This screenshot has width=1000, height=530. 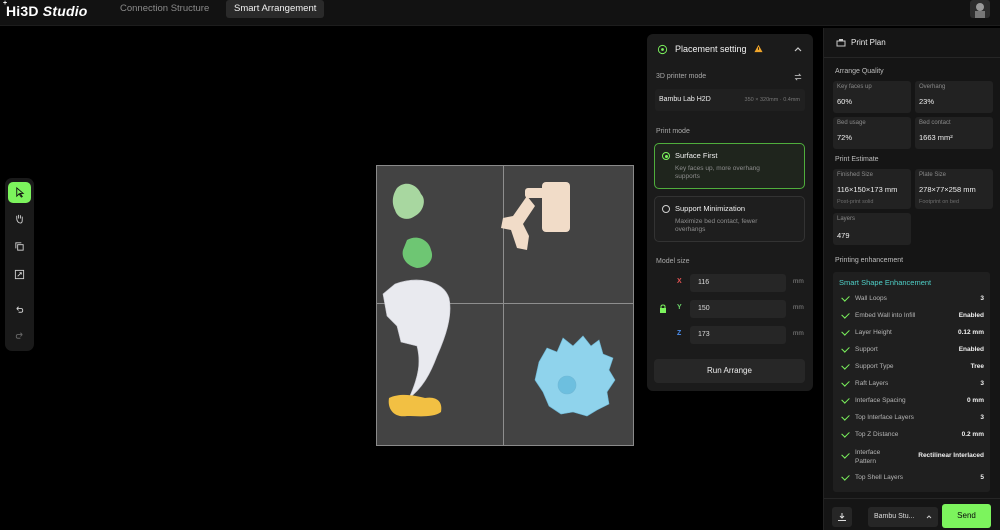 I want to click on select-tool, so click(x=19, y=192).